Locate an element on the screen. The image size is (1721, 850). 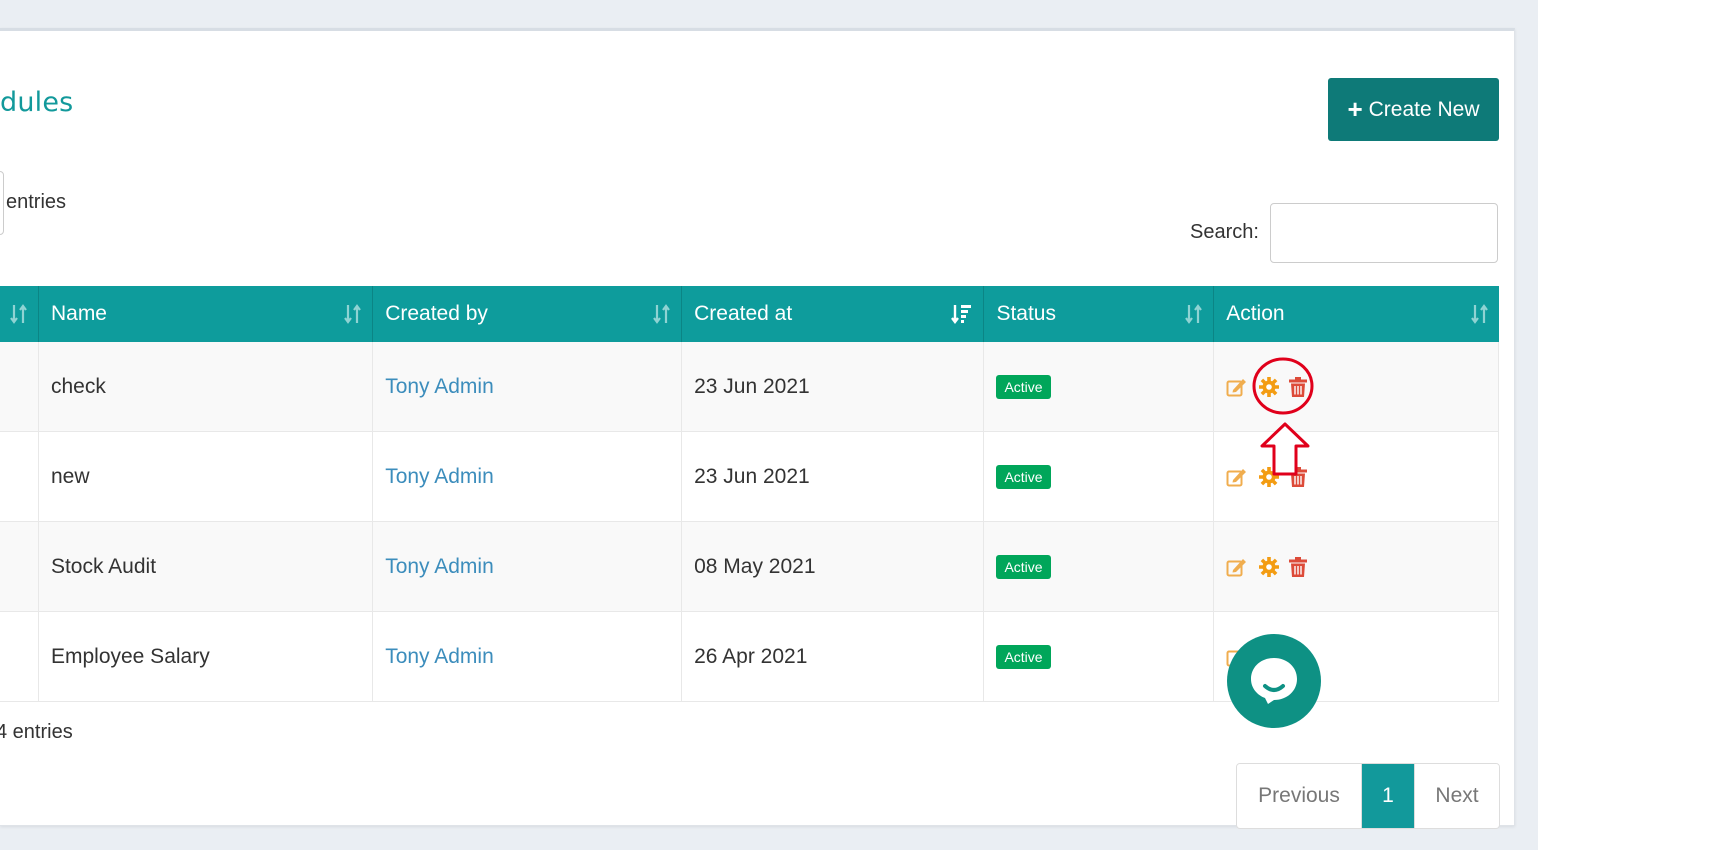
create-new-label: Create New is located at coordinates (1424, 109).